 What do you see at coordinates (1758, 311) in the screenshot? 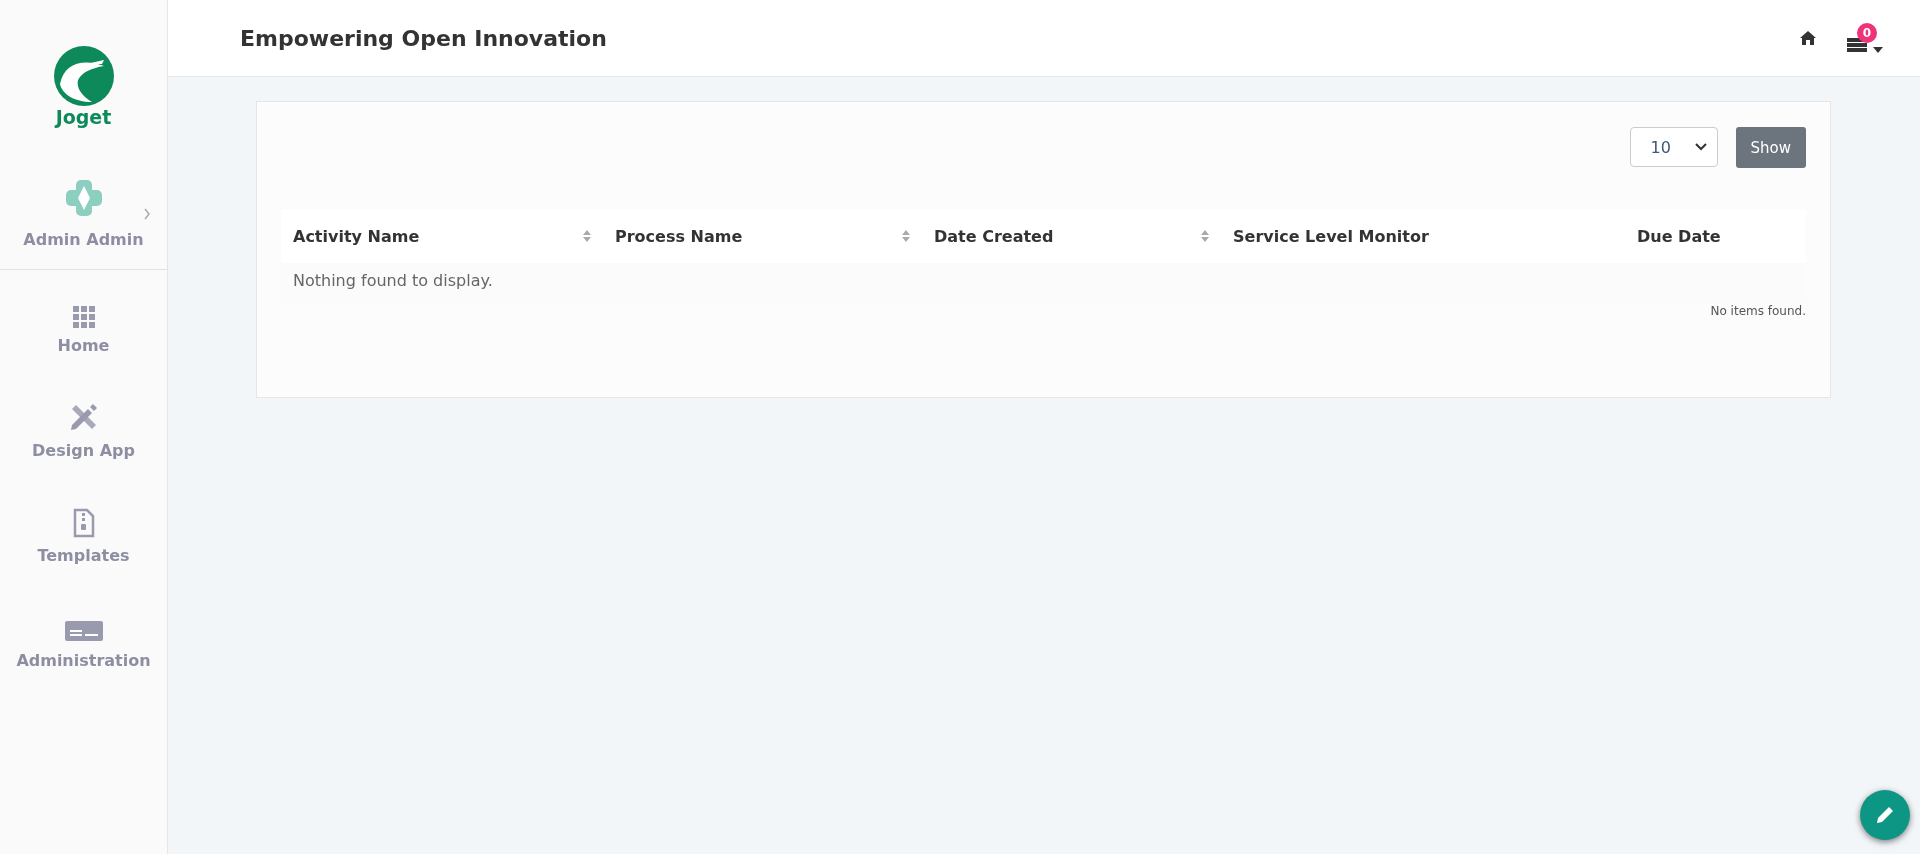
I see `items-count: No items found.` at bounding box center [1758, 311].